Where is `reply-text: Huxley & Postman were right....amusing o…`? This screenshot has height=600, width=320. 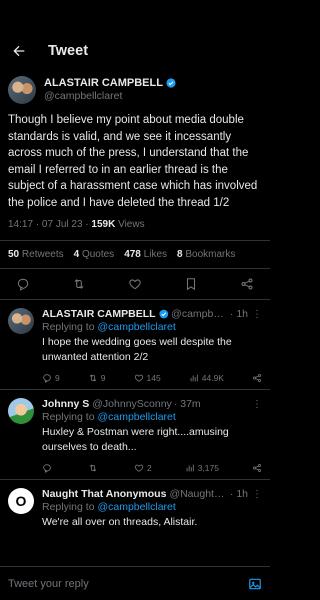
reply-text: Huxley & Postman were right....amusing o… is located at coordinates (135, 439).